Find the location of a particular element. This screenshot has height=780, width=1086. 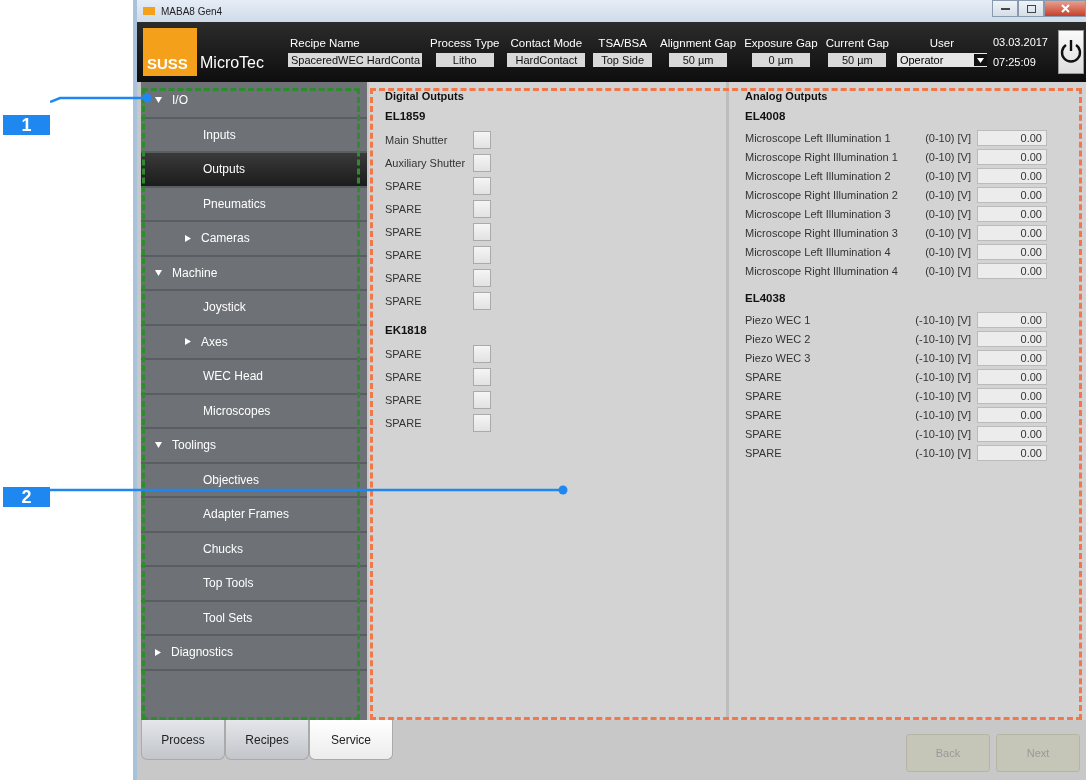

nav-tab: Service is located at coordinates (351, 740).